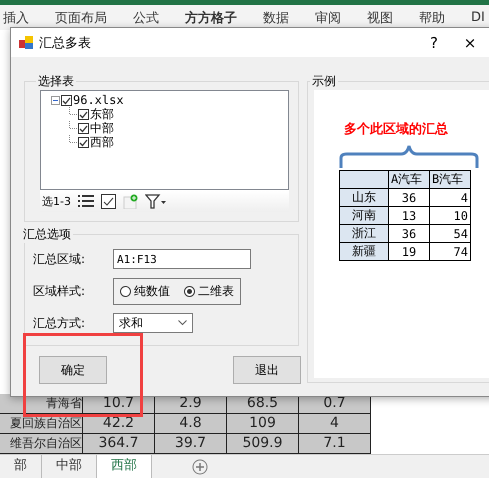 This screenshot has width=489, height=478. Describe the element at coordinates (81, 17) in the screenshot. I see `ribbon-tab: 页面布局` at that location.